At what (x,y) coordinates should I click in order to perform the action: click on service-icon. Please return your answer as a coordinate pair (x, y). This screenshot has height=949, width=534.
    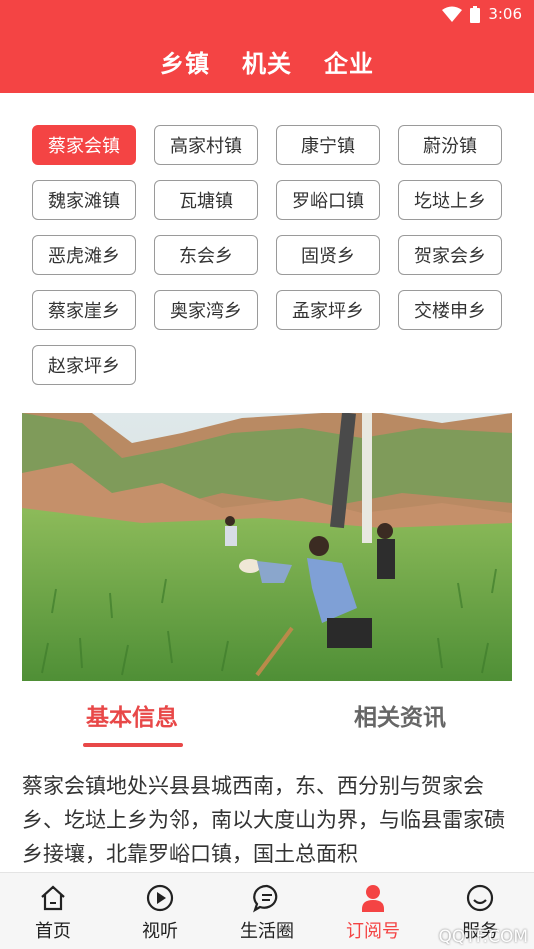
    Looking at the image, I should click on (480, 898).